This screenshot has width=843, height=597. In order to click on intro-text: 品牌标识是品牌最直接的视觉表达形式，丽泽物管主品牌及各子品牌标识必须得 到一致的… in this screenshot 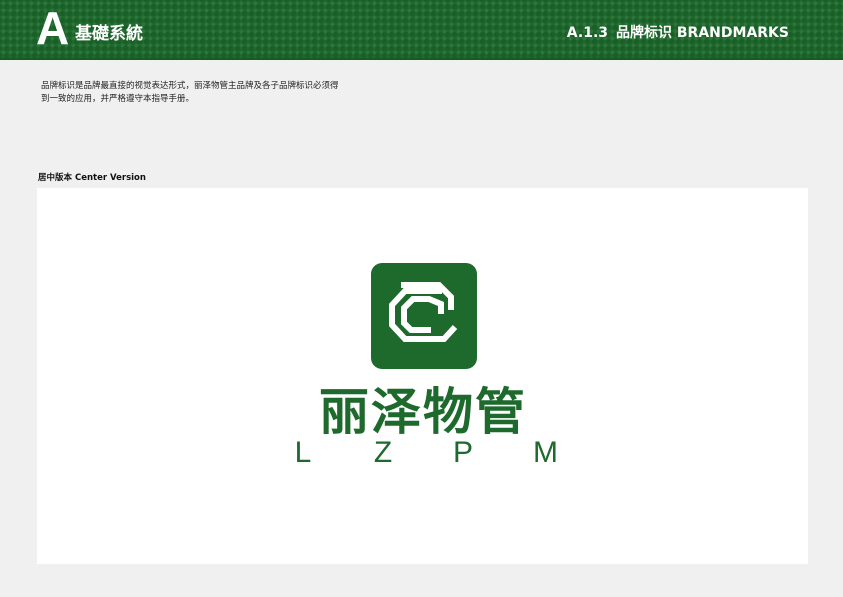, I will do `click(211, 93)`.